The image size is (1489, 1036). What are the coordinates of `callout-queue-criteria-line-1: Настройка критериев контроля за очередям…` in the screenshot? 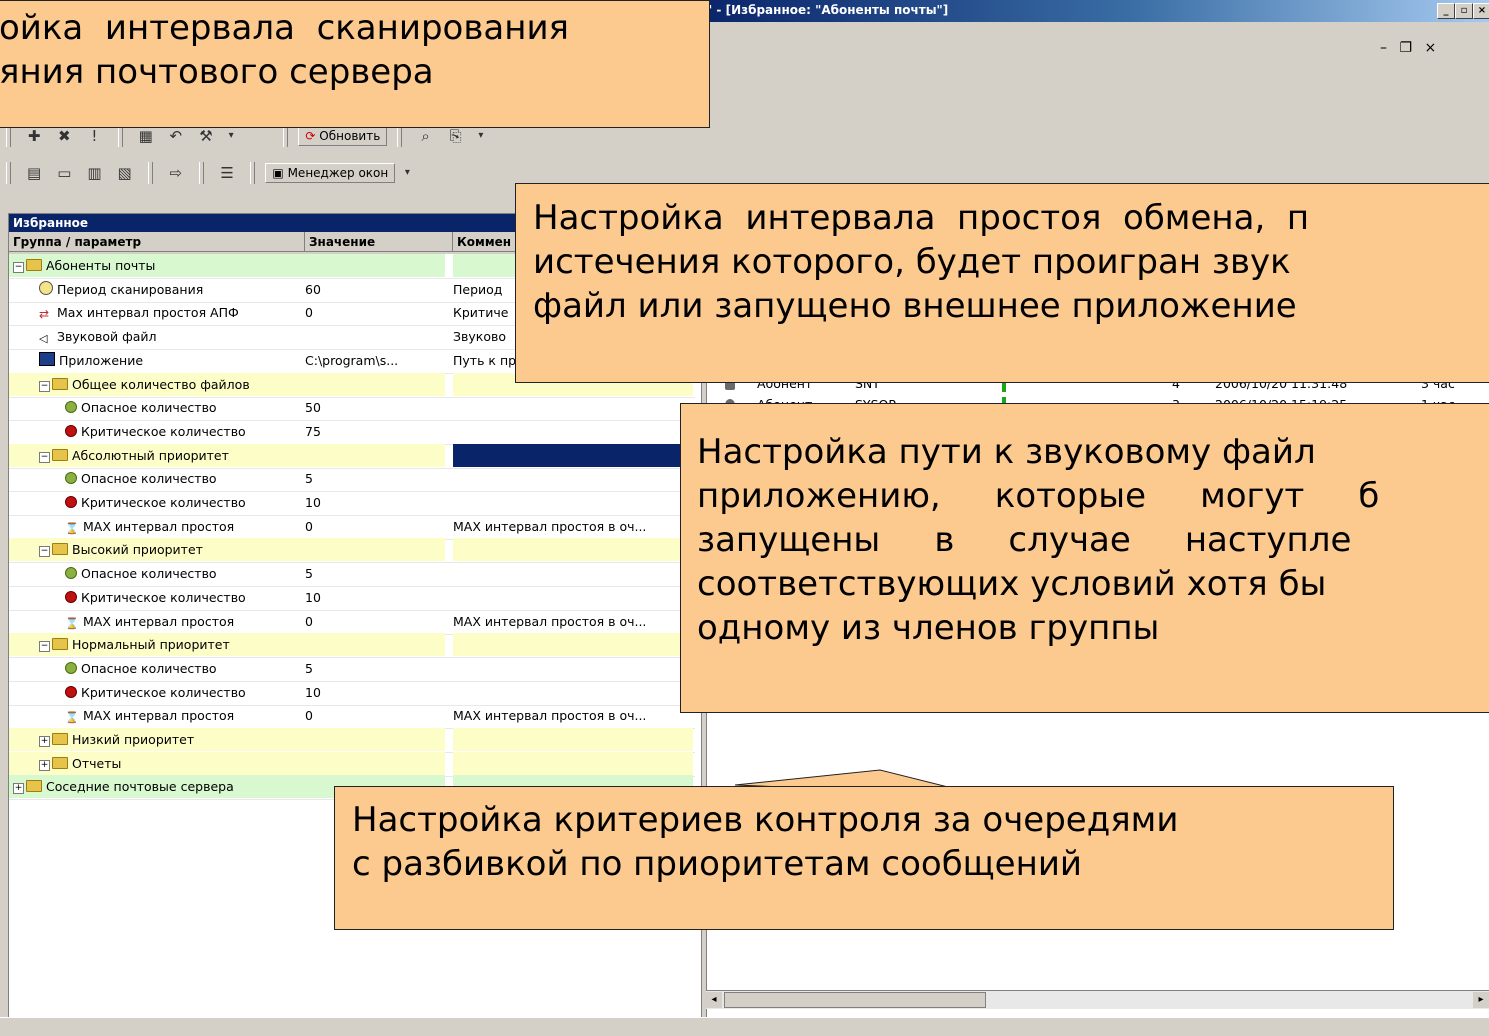 It's located at (765, 820).